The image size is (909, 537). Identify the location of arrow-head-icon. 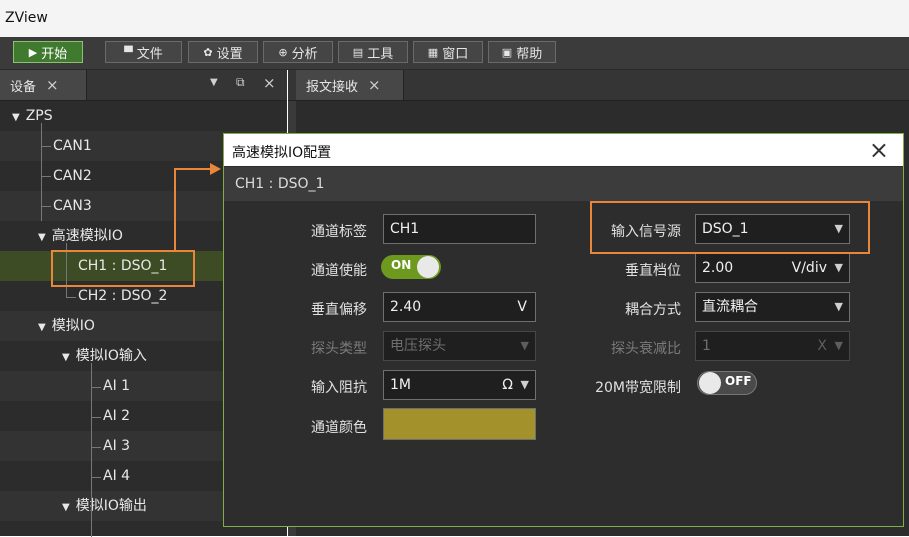
(215, 169).